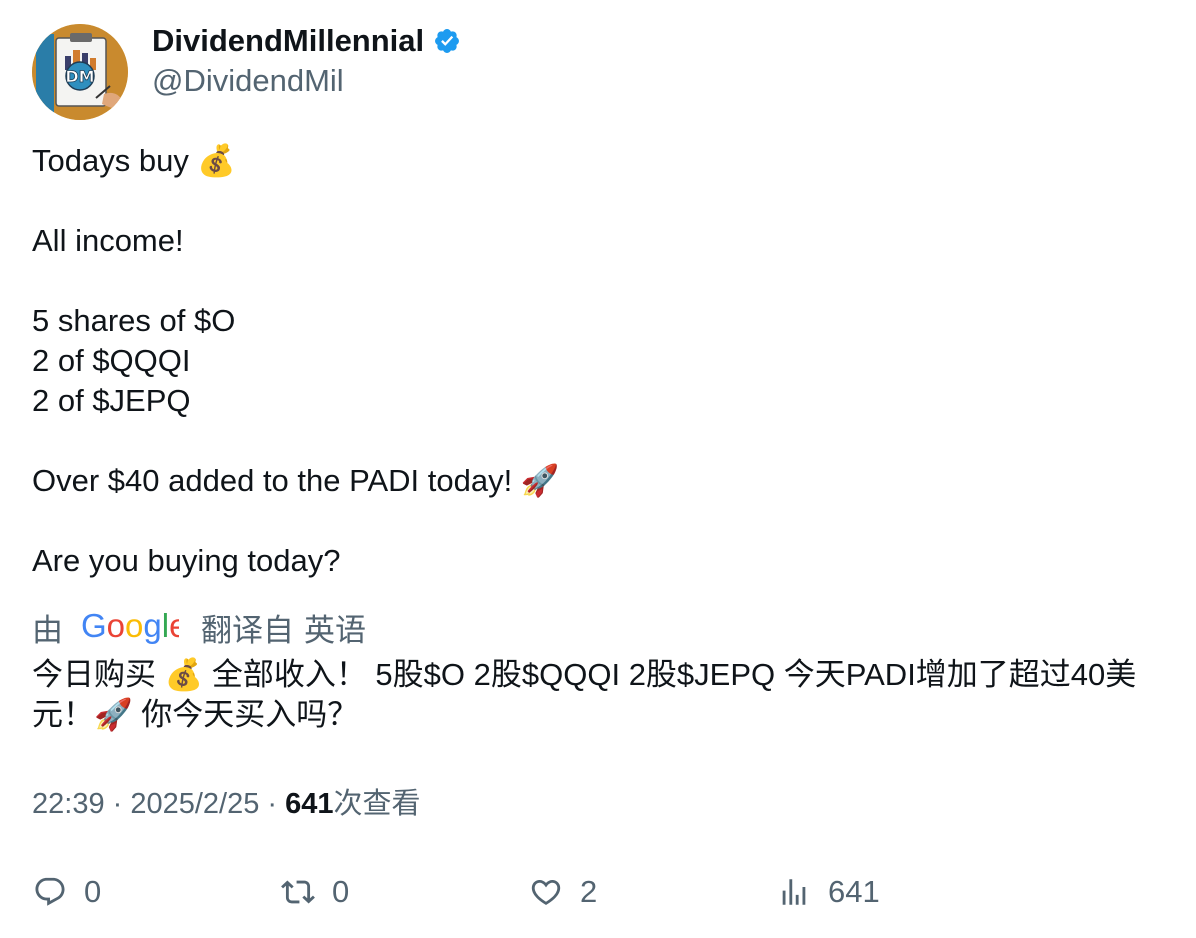 The image size is (1196, 938). Describe the element at coordinates (79, 76) in the screenshot. I see `avatar-logo-text: DM` at that location.